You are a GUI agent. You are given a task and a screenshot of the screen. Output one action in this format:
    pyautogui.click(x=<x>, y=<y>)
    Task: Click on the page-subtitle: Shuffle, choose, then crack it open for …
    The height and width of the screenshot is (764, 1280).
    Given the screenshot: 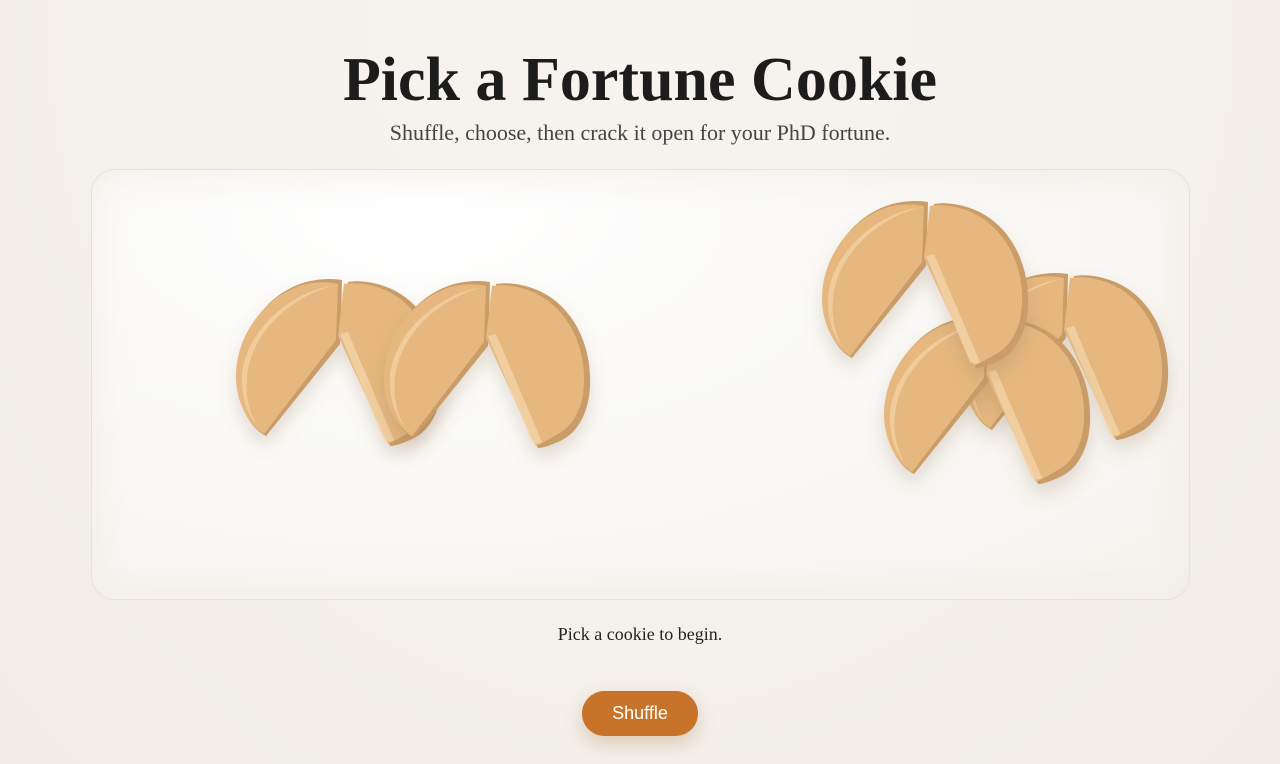 What is the action you would take?
    pyautogui.click(x=640, y=132)
    